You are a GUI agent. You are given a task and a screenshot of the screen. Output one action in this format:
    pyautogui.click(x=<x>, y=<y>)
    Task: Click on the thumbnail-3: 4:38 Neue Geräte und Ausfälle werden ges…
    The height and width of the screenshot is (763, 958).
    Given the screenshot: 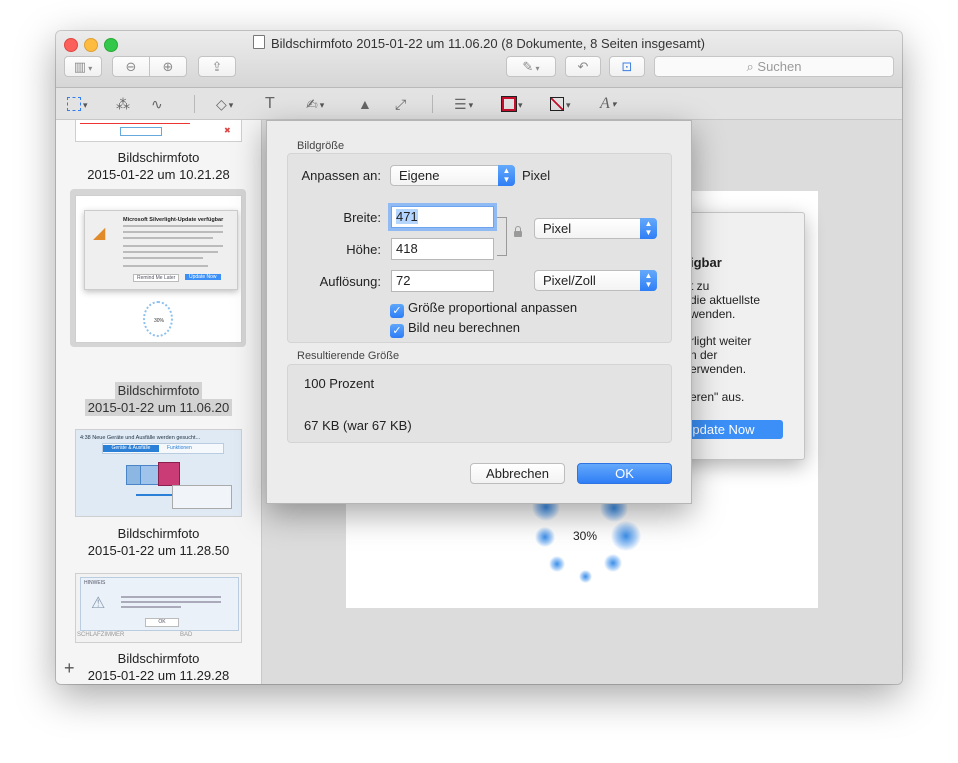 What is the action you would take?
    pyautogui.click(x=158, y=473)
    